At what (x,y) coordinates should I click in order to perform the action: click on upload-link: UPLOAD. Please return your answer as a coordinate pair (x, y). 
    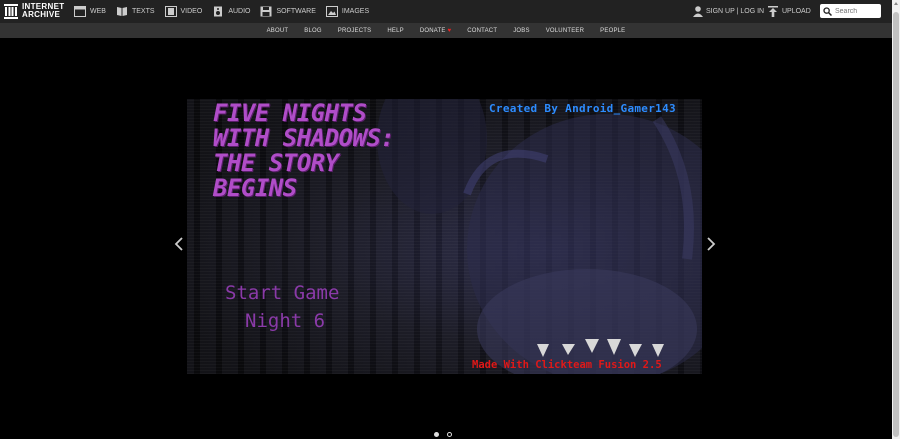
    Looking at the image, I should click on (789, 11).